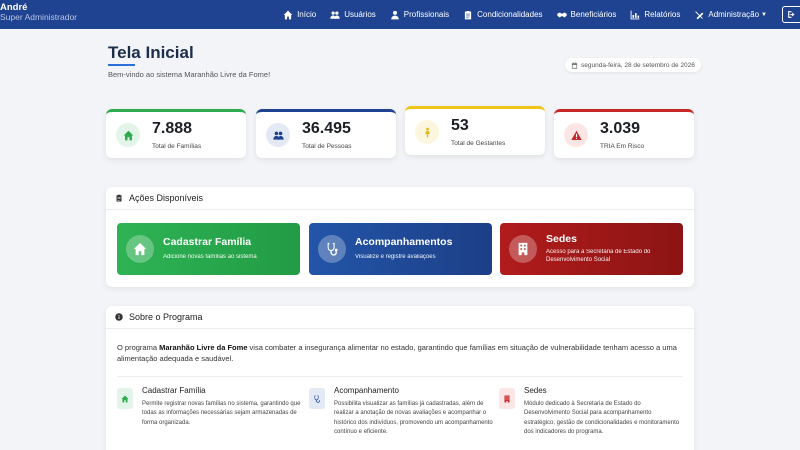 This screenshot has height=450, width=800. I want to click on nav-item-usuarios: Usuários, so click(353, 14).